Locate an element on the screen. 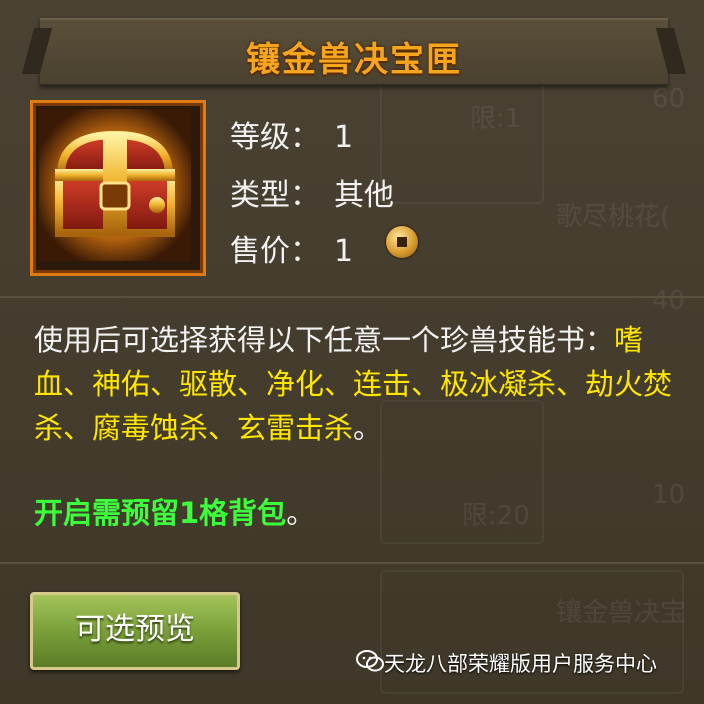 The height and width of the screenshot is (704, 704). title-banner: 镶金兽决宝匣 is located at coordinates (354, 52).